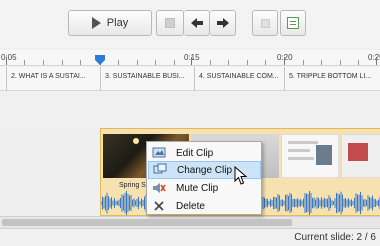 This screenshot has width=380, height=246. I want to click on ruler-label: 0:05, so click(9, 57).